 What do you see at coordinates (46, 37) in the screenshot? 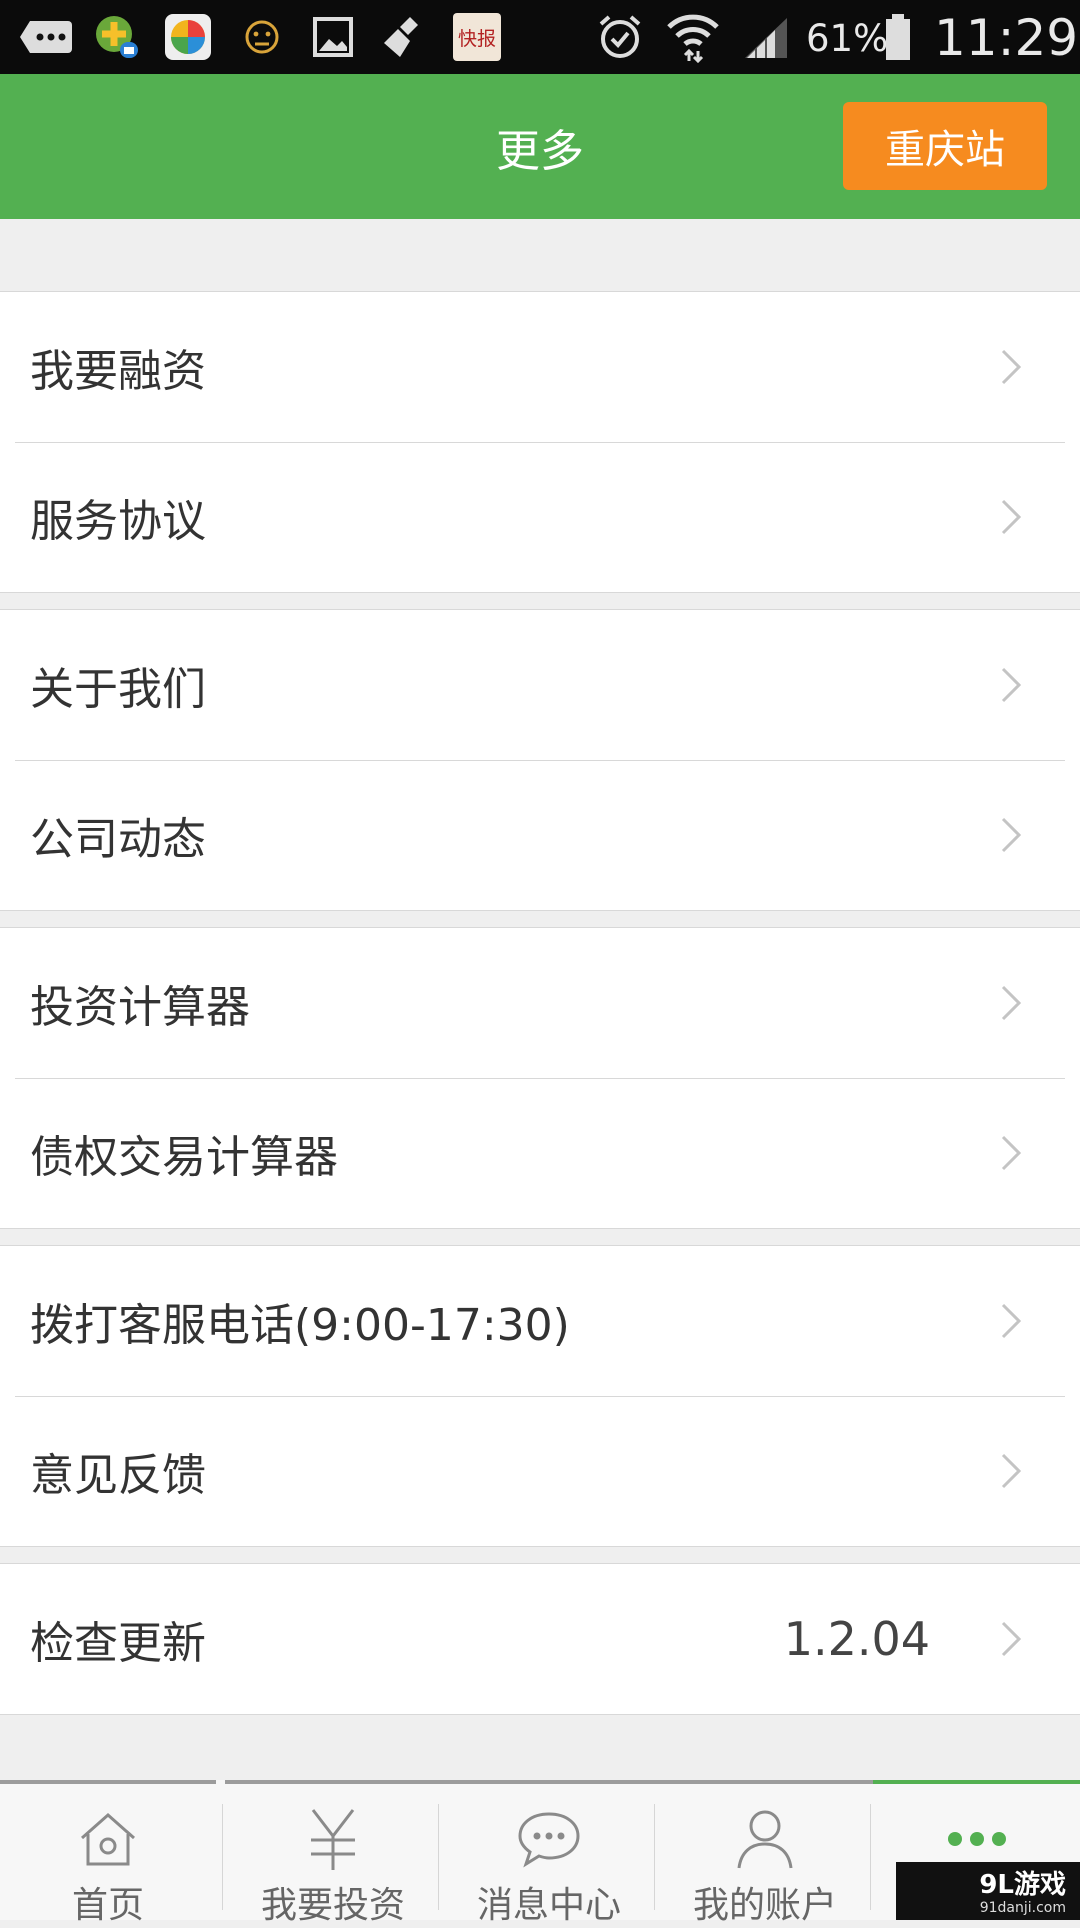
I see `more-notifications-icon` at bounding box center [46, 37].